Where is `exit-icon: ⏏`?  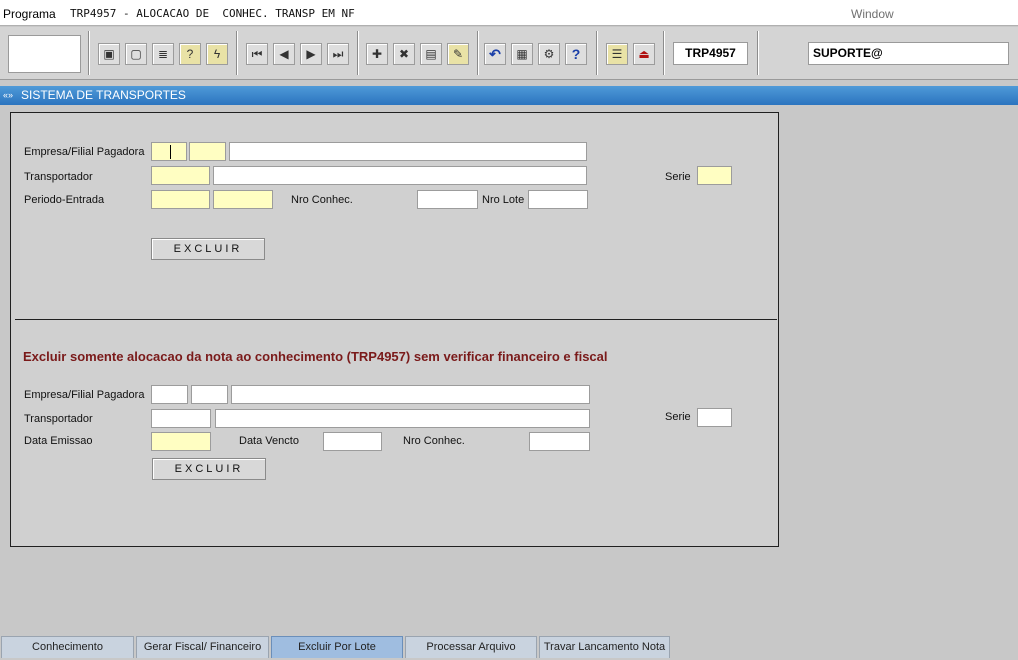 exit-icon: ⏏ is located at coordinates (644, 54).